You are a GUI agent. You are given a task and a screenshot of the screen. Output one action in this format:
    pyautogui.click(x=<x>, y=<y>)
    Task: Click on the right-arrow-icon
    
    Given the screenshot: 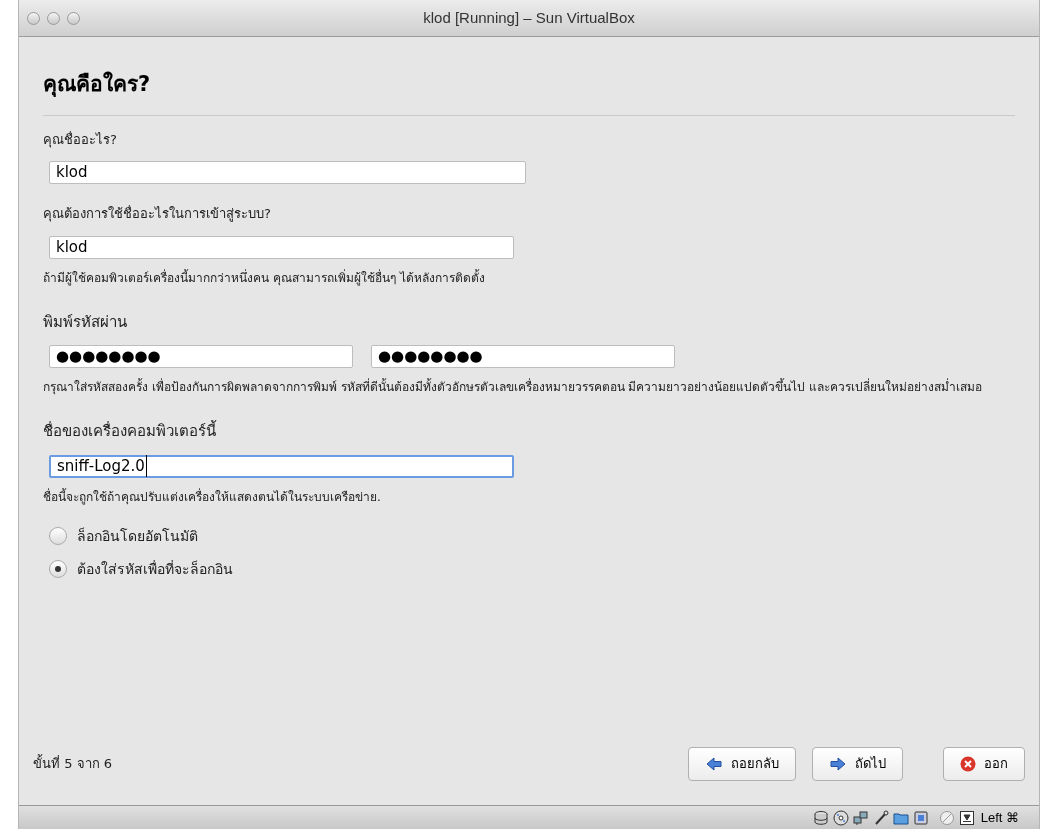 What is the action you would take?
    pyautogui.click(x=838, y=764)
    